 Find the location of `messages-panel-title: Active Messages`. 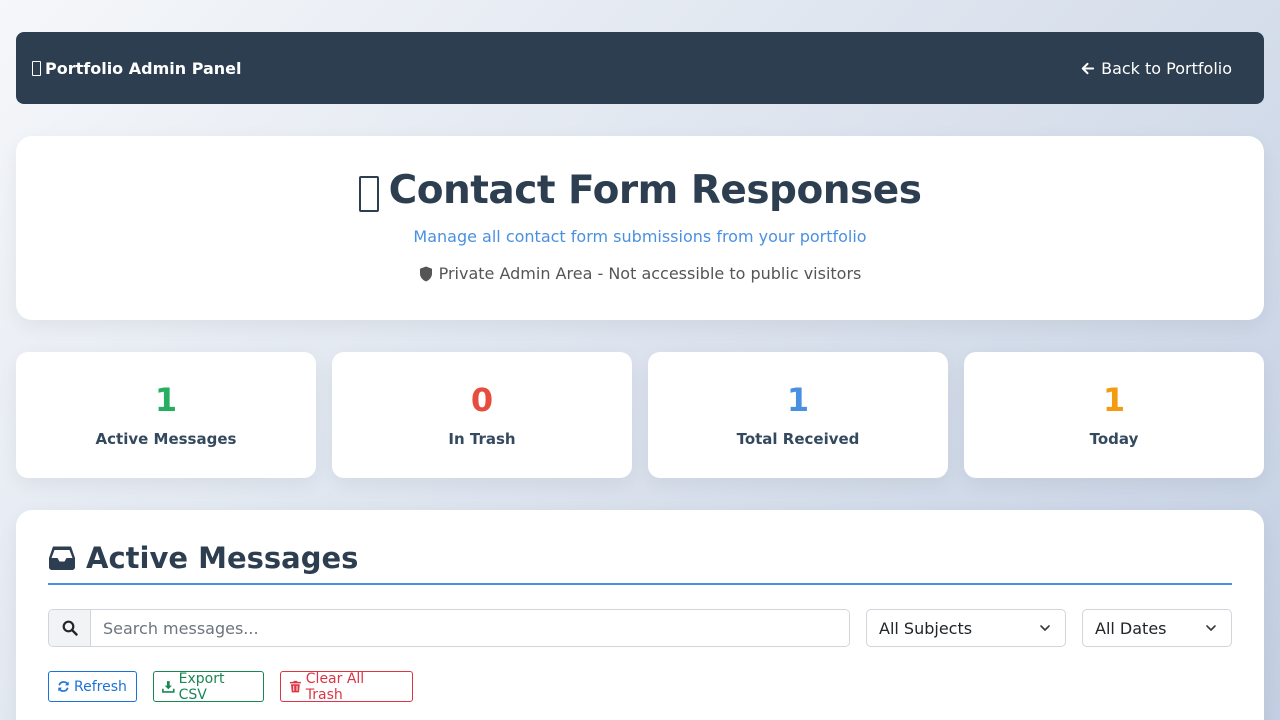

messages-panel-title: Active Messages is located at coordinates (222, 558).